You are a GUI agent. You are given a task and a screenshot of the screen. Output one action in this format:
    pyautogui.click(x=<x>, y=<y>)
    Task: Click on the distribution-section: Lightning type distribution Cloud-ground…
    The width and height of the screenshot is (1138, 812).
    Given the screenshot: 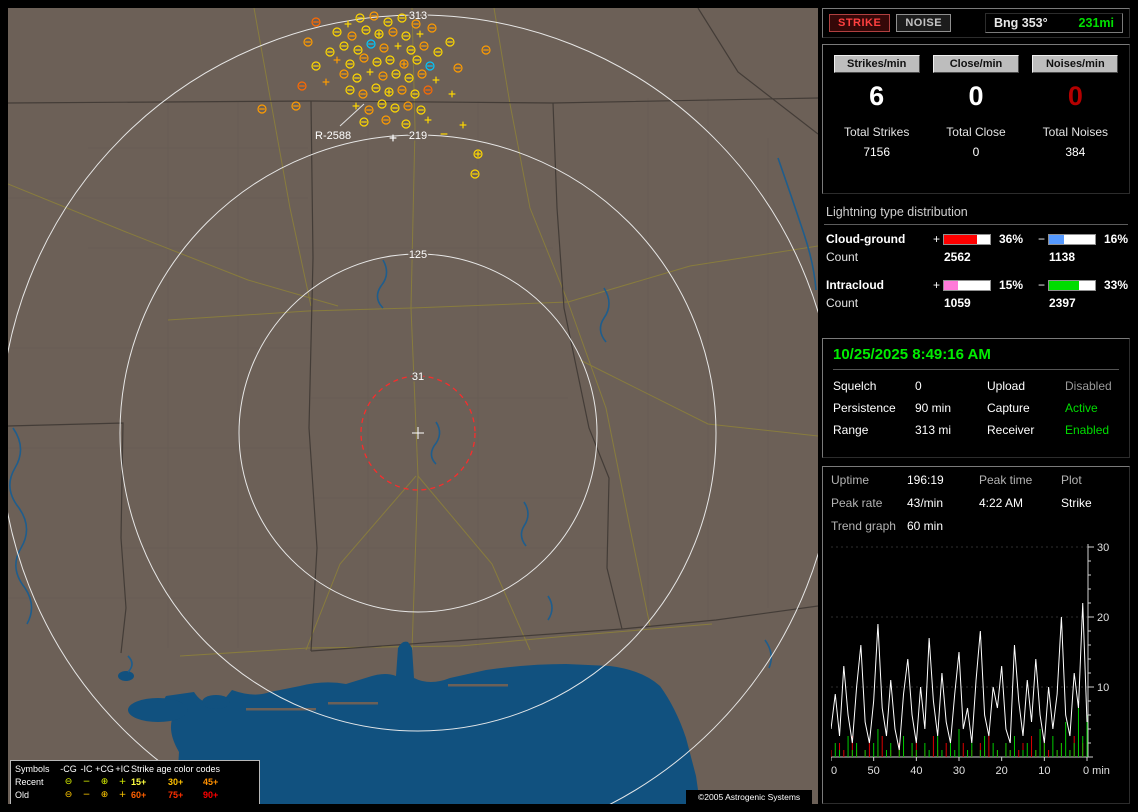 What is the action you would take?
    pyautogui.click(x=976, y=266)
    